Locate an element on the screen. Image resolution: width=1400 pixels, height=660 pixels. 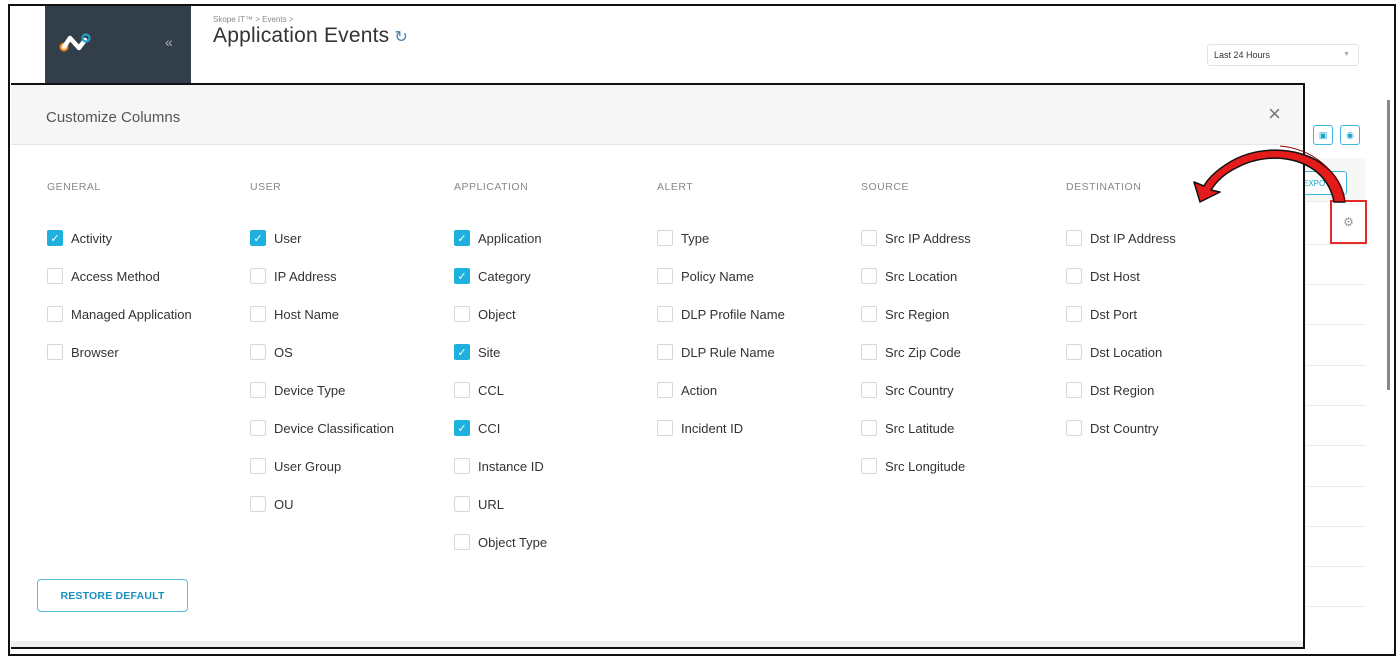
column-option: Dst Region is located at coordinates (1121, 390).